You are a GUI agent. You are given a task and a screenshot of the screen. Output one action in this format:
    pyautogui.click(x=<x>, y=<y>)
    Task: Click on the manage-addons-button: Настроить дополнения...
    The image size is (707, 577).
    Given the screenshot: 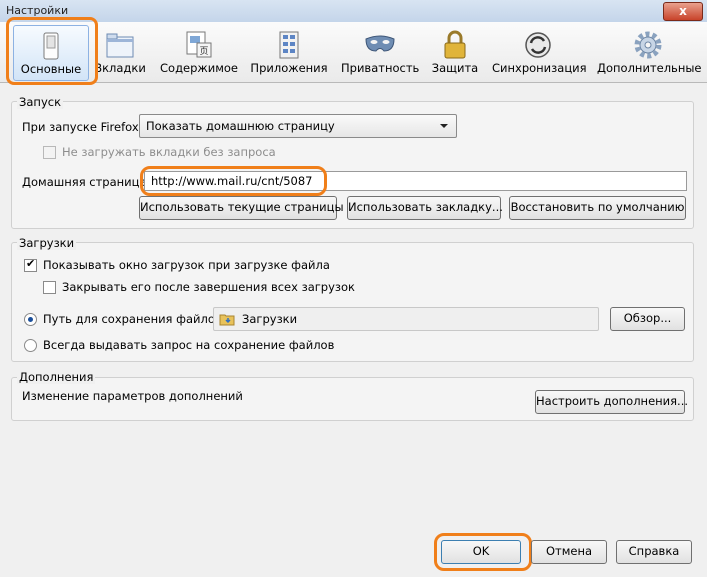 What is the action you would take?
    pyautogui.click(x=611, y=402)
    